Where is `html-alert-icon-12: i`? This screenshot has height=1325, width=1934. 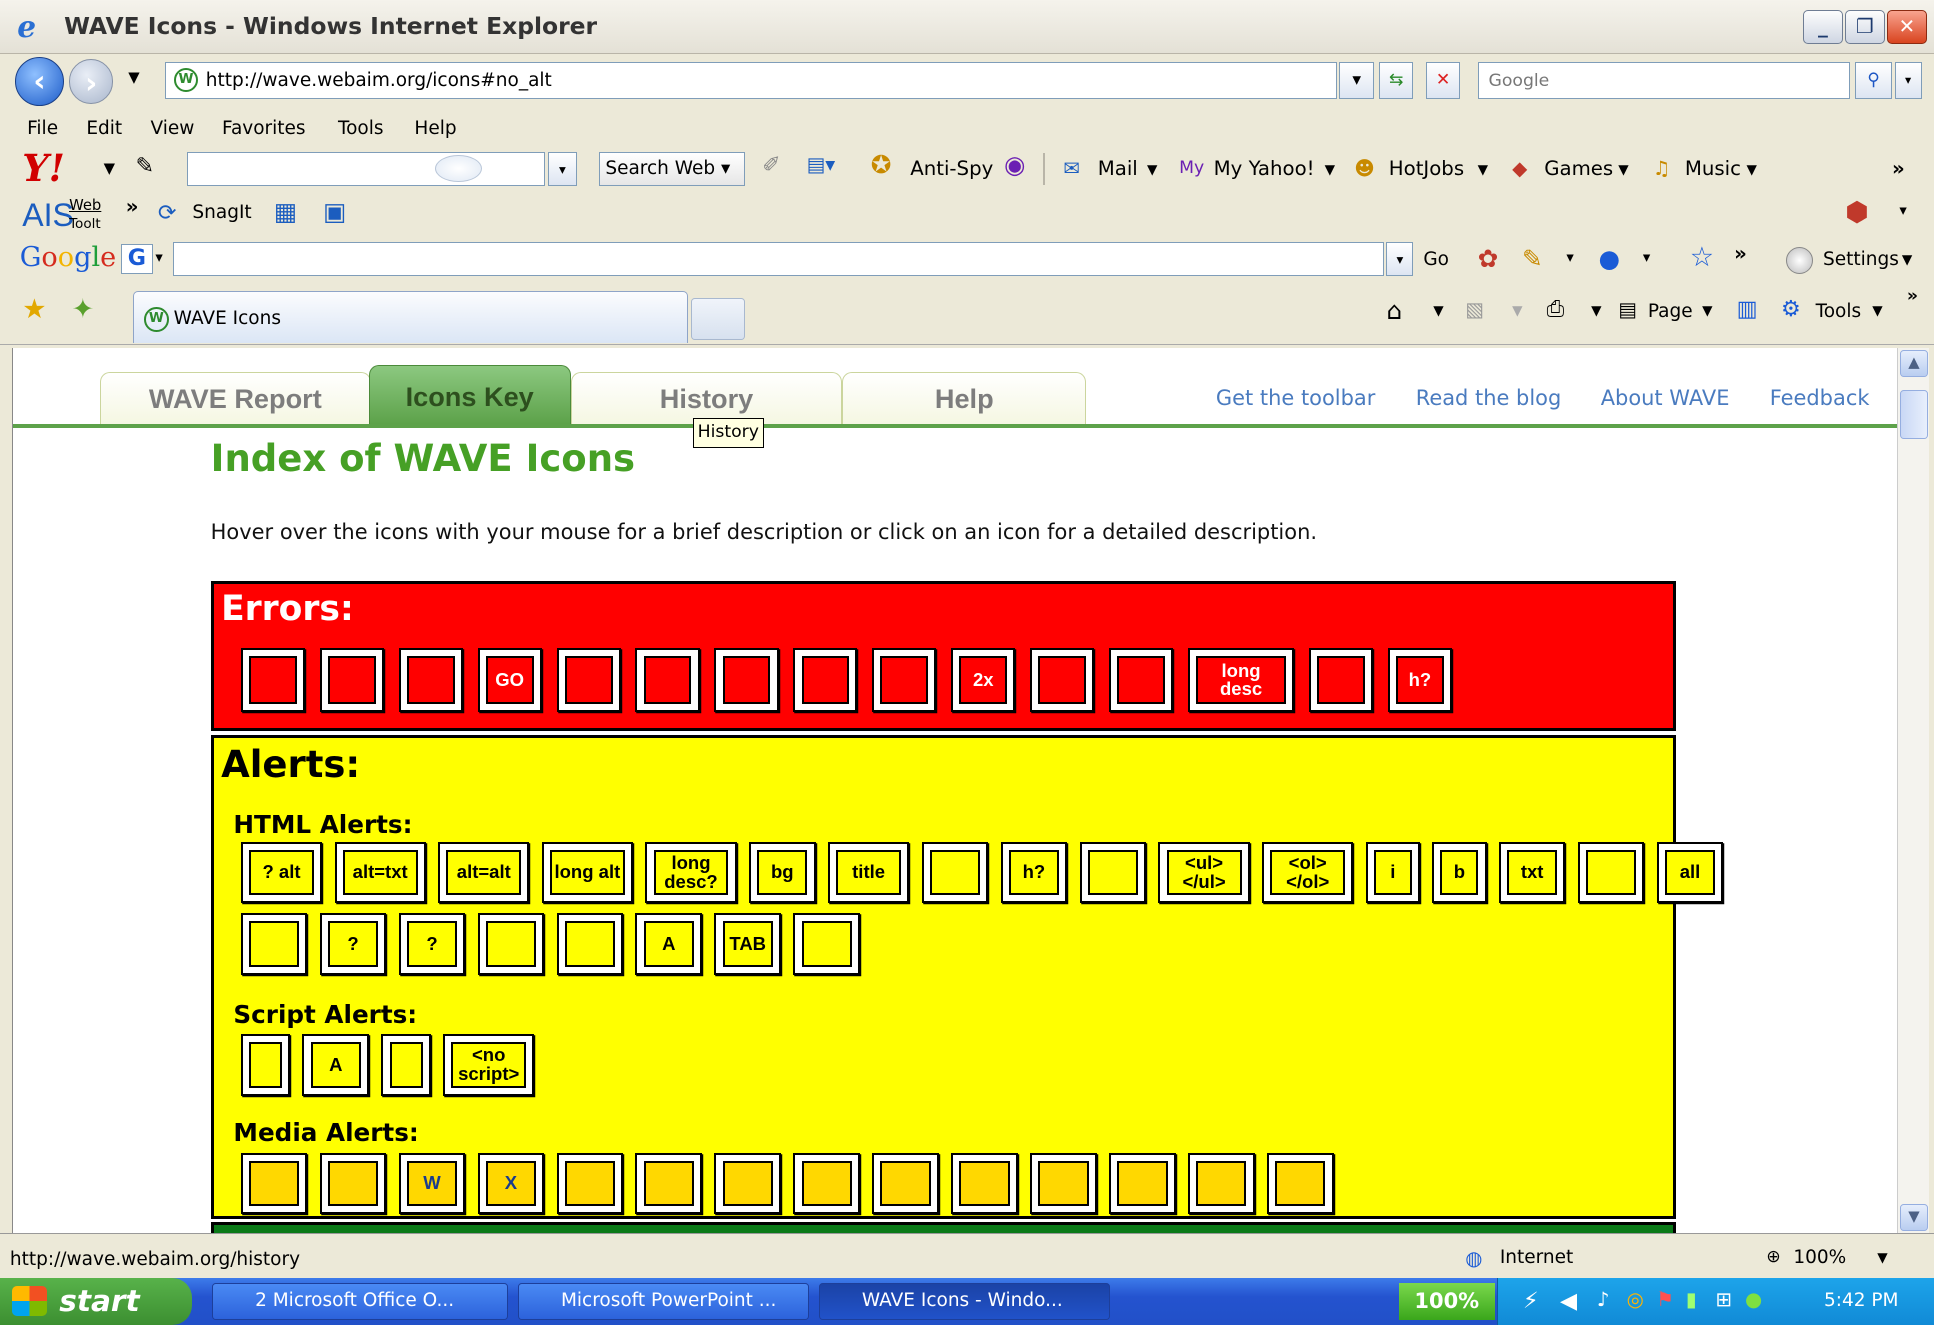
html-alert-icon-12: i is located at coordinates (1392, 872).